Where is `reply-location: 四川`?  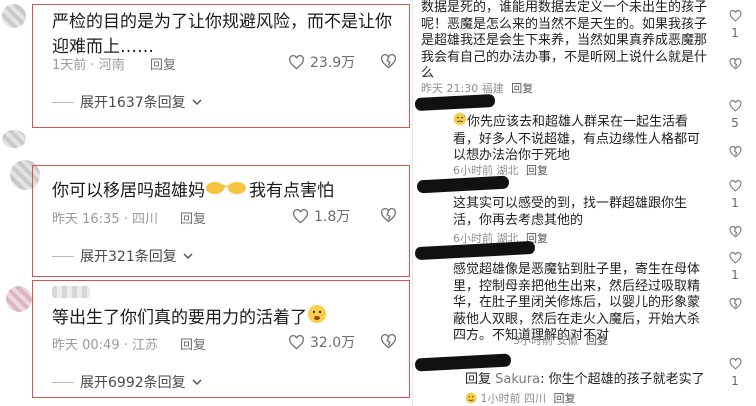
reply-location: 四川 is located at coordinates (535, 398).